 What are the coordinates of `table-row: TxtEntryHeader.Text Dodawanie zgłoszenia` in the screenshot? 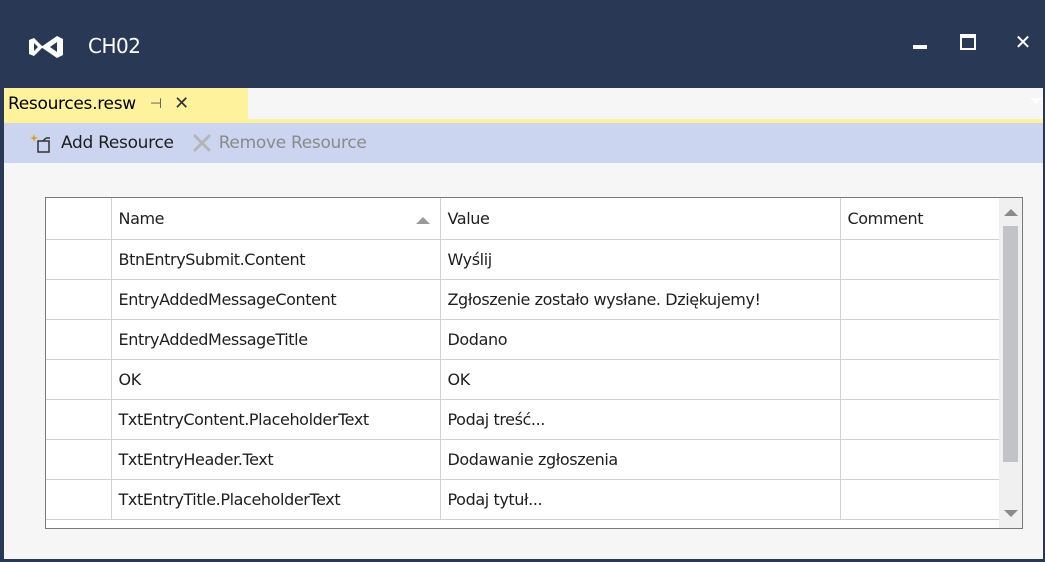 It's located at (523, 459).